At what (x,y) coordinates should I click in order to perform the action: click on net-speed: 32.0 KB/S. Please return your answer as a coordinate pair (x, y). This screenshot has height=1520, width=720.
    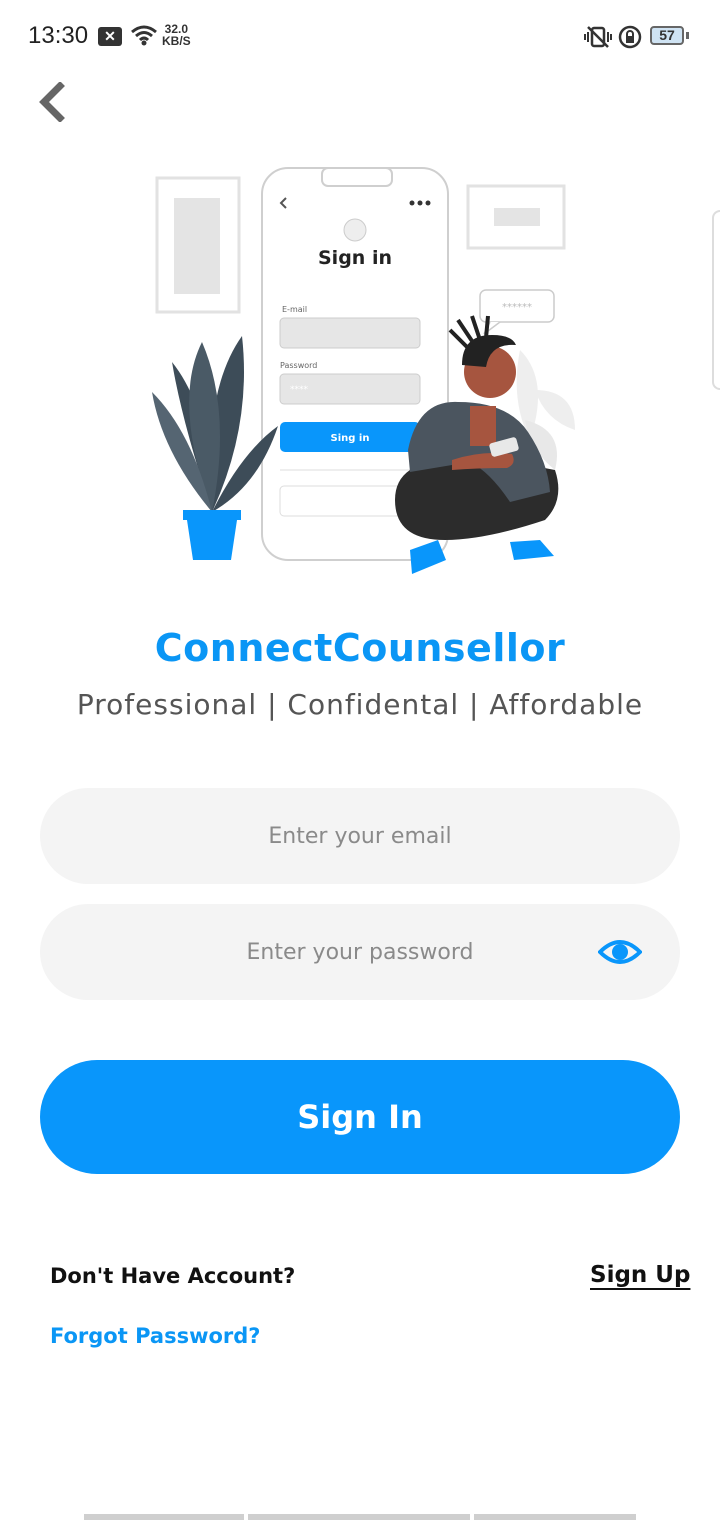
    Looking at the image, I should click on (176, 35).